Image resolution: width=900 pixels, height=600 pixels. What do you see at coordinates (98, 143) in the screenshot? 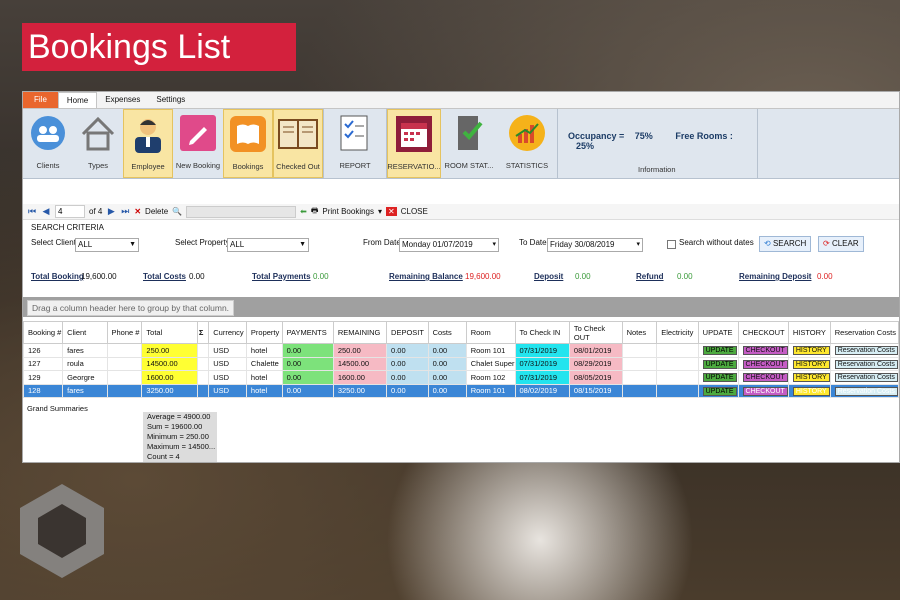
I see `types-button: Types` at bounding box center [98, 143].